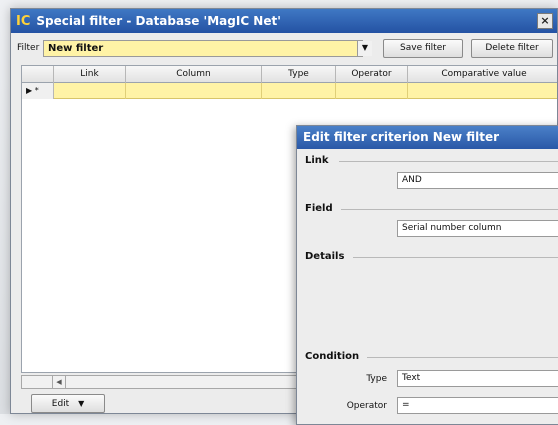  I want to click on dialog-title: Edit filter criterion New filter, so click(427, 137).